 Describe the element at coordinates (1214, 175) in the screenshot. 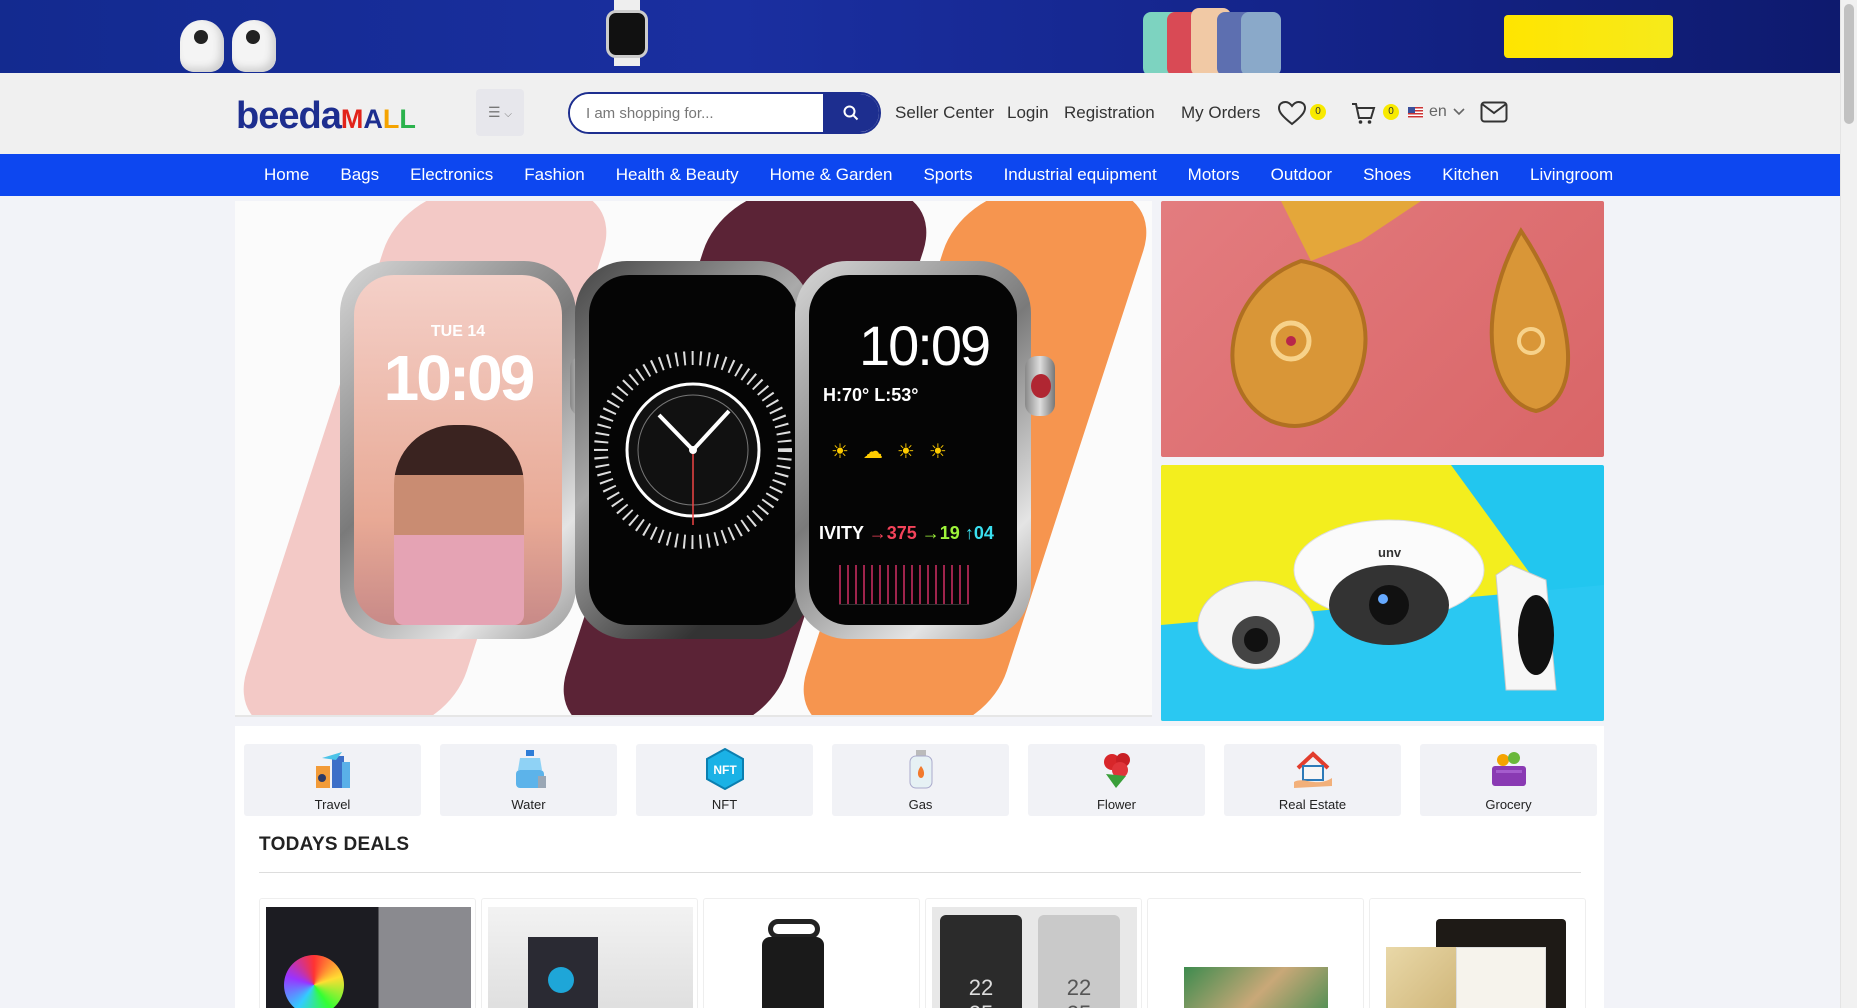

I see `nav-item-motors: Motors` at that location.